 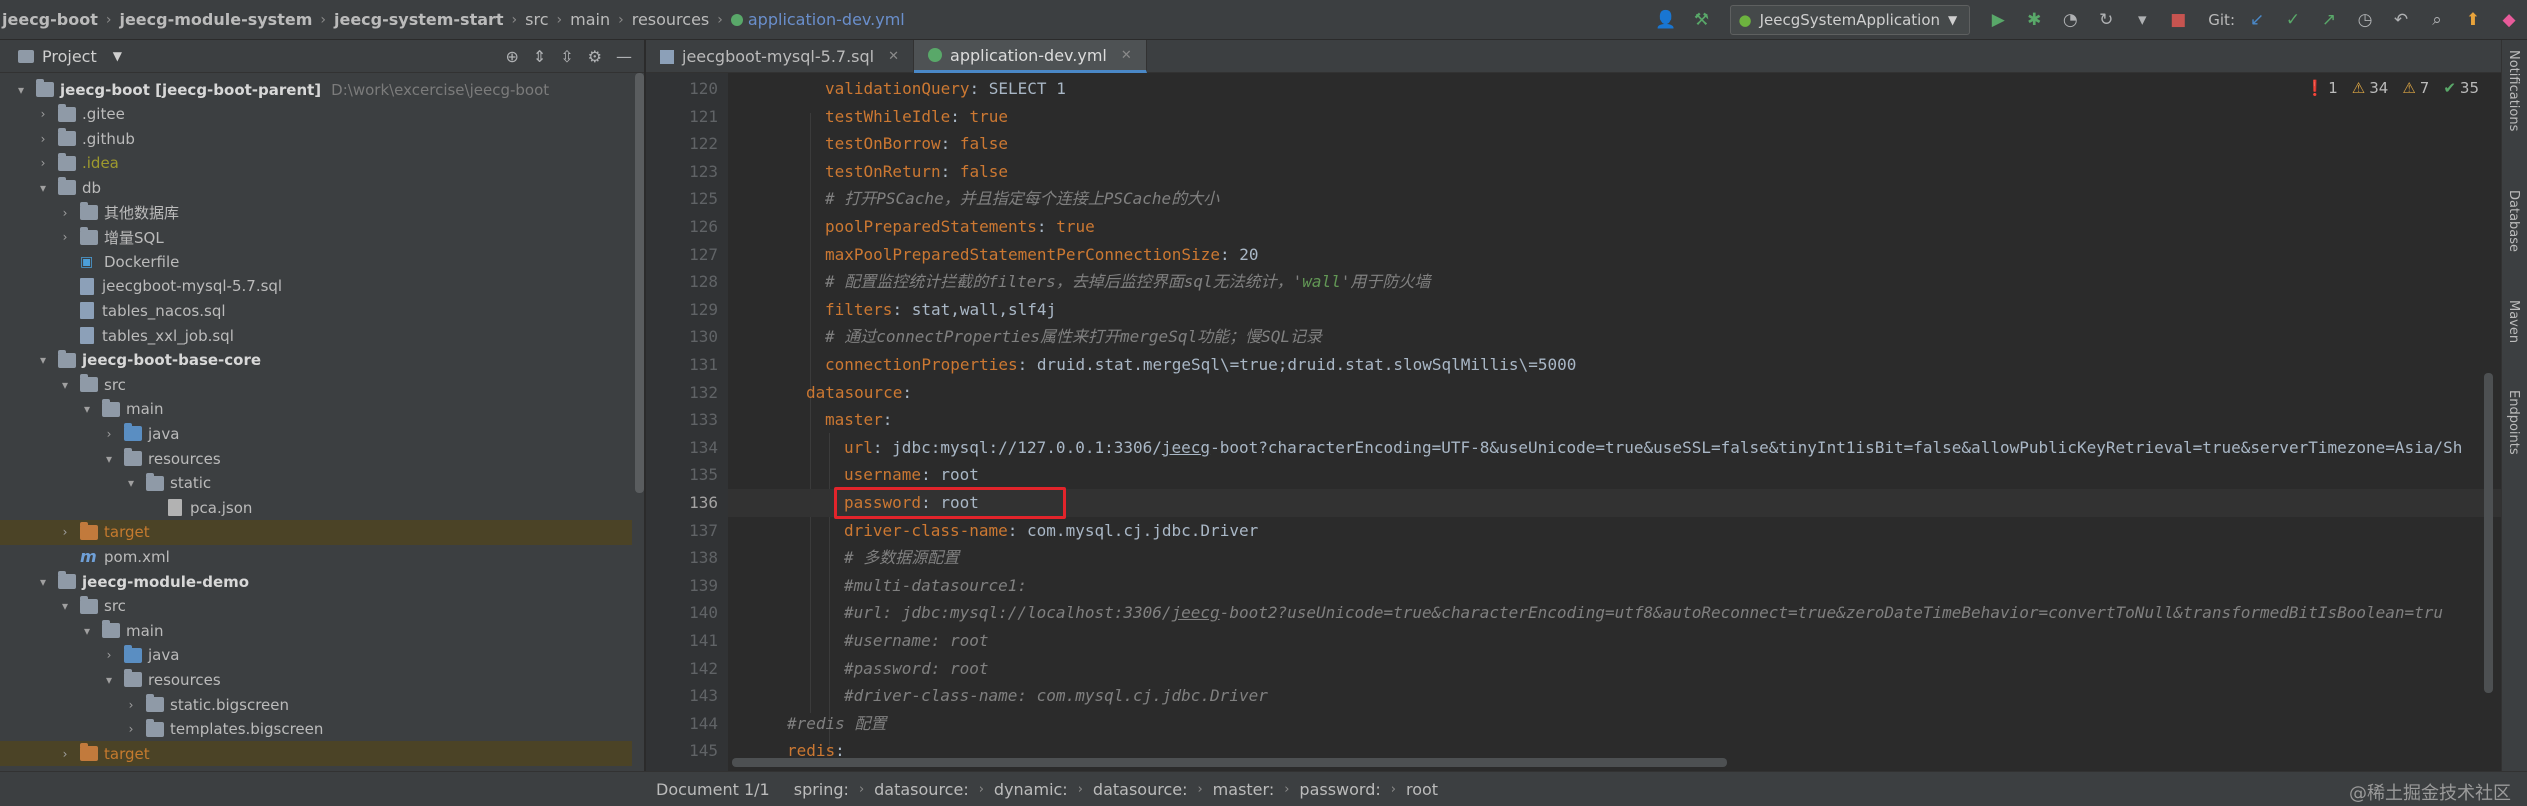 What do you see at coordinates (539, 56) in the screenshot?
I see `expand-all-icon: ⇕` at bounding box center [539, 56].